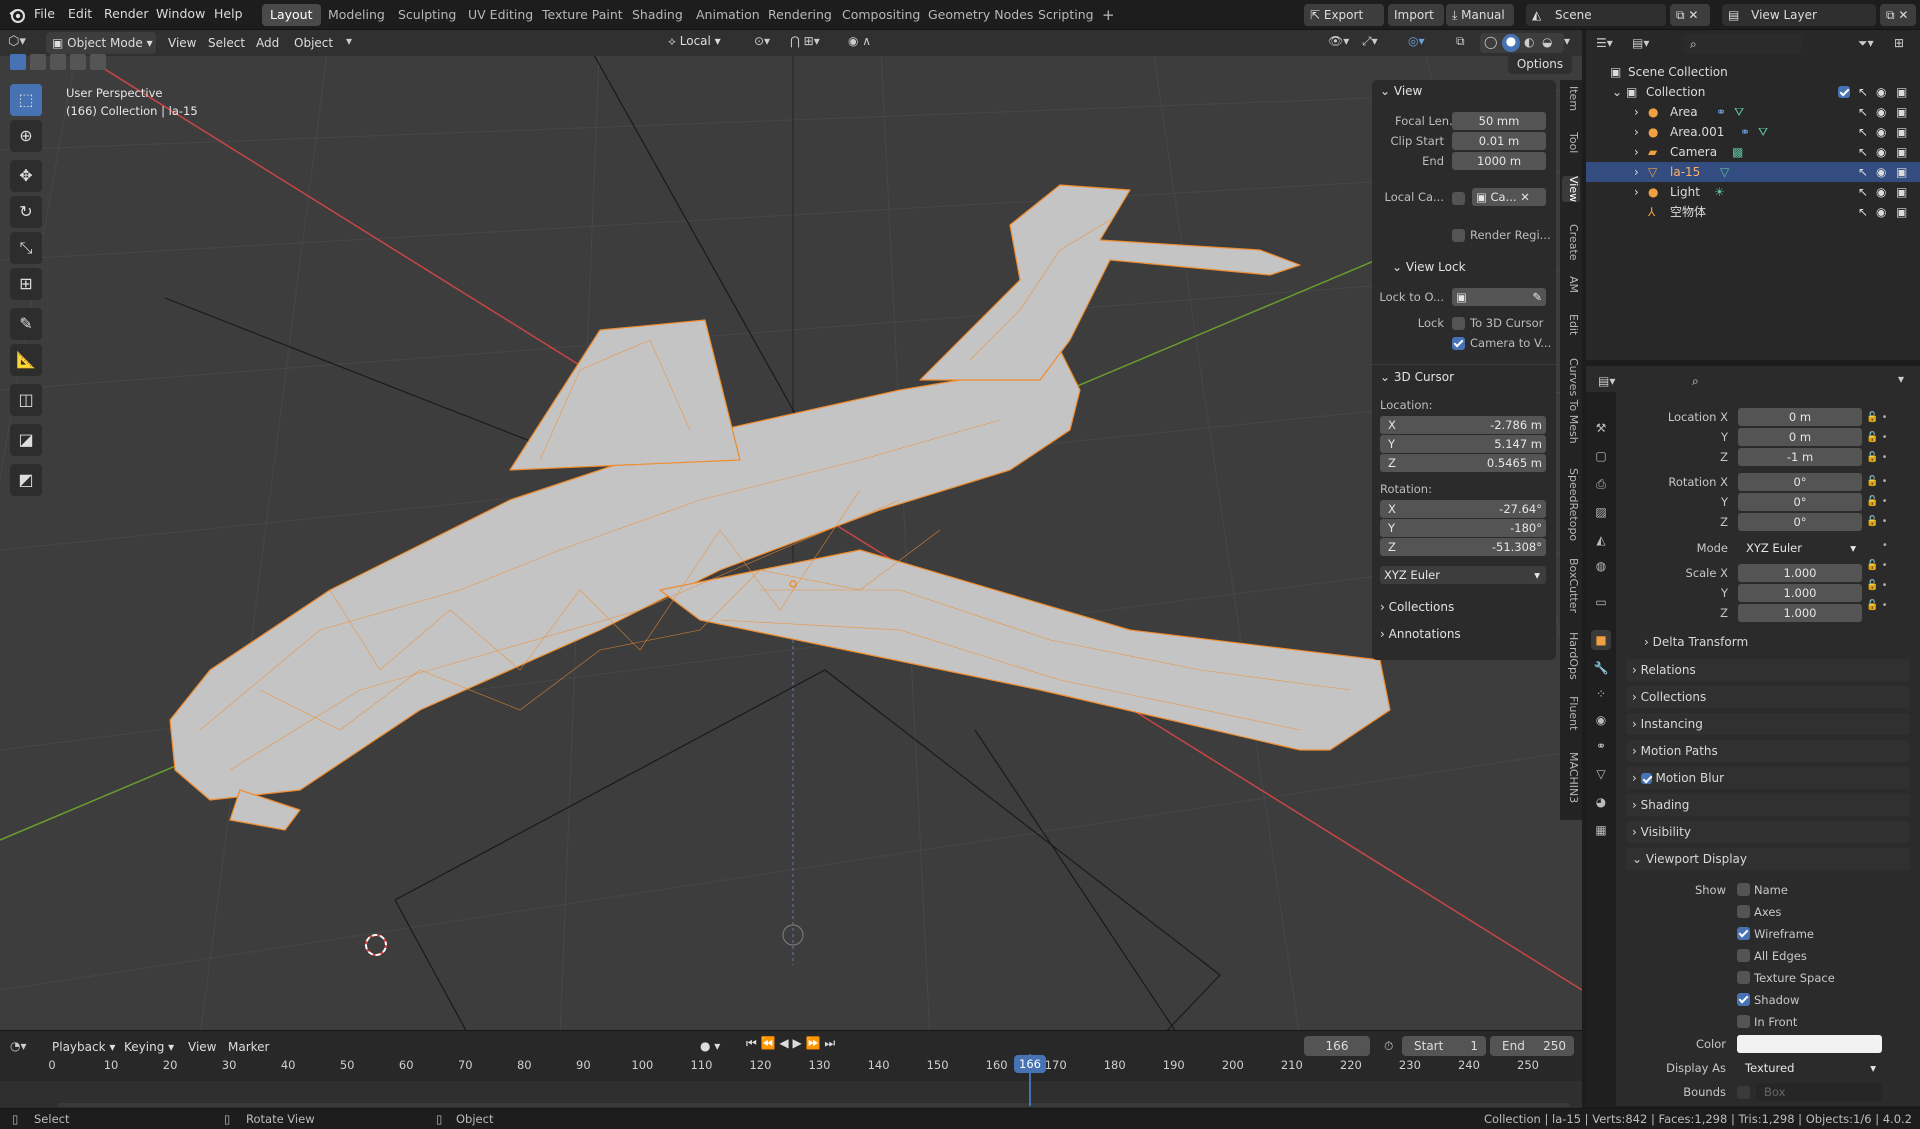 Image resolution: width=1920 pixels, height=1129 pixels. Describe the element at coordinates (500, 15) in the screenshot. I see `tab-uv-editing: UV Editing` at that location.